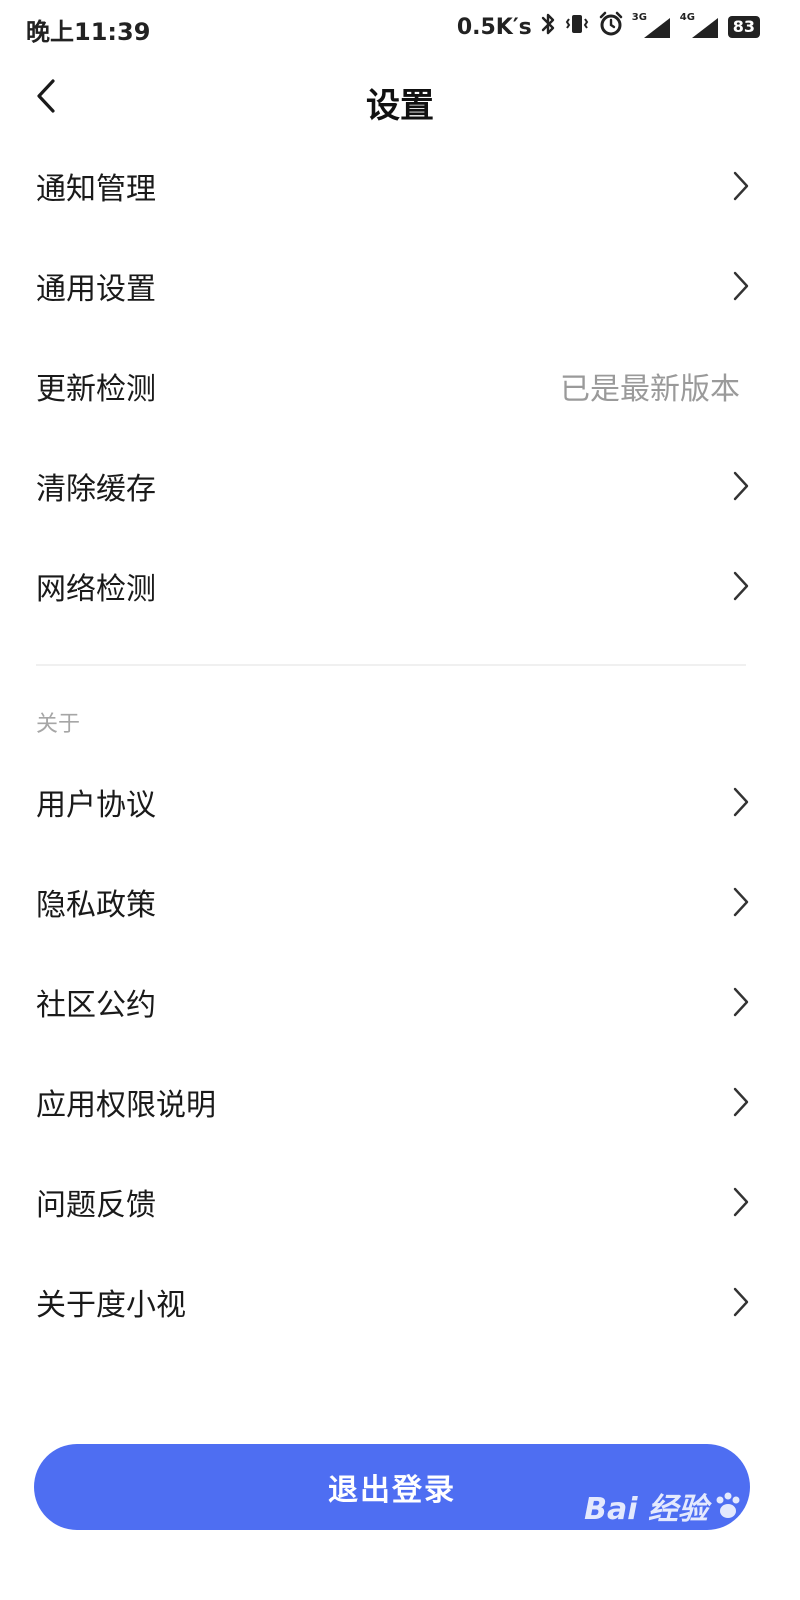 The width and height of the screenshot is (800, 1600). Describe the element at coordinates (96, 1005) in the screenshot. I see `about-item-label: 社区公约` at that location.